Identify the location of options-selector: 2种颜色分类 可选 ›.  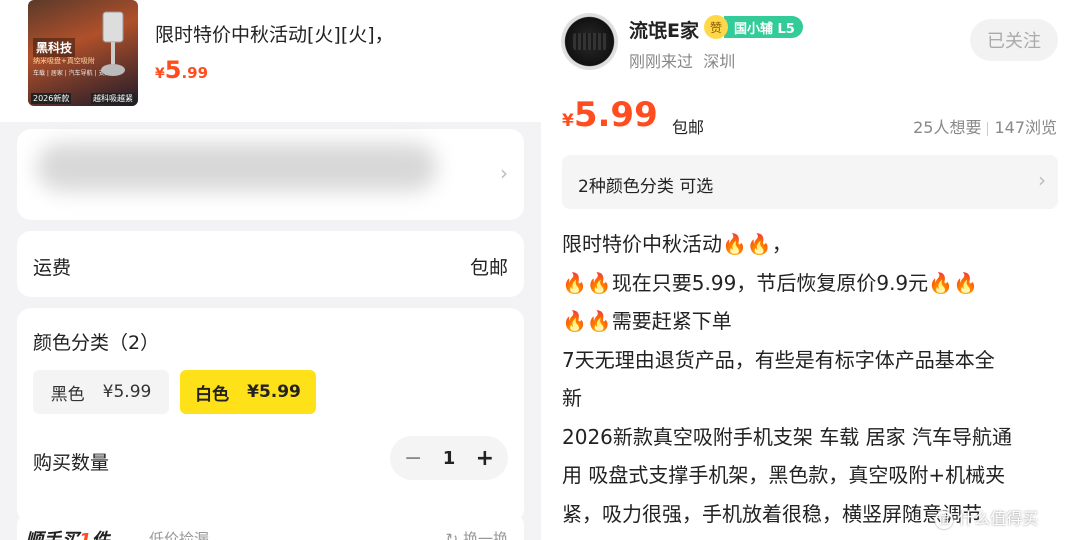
(810, 182).